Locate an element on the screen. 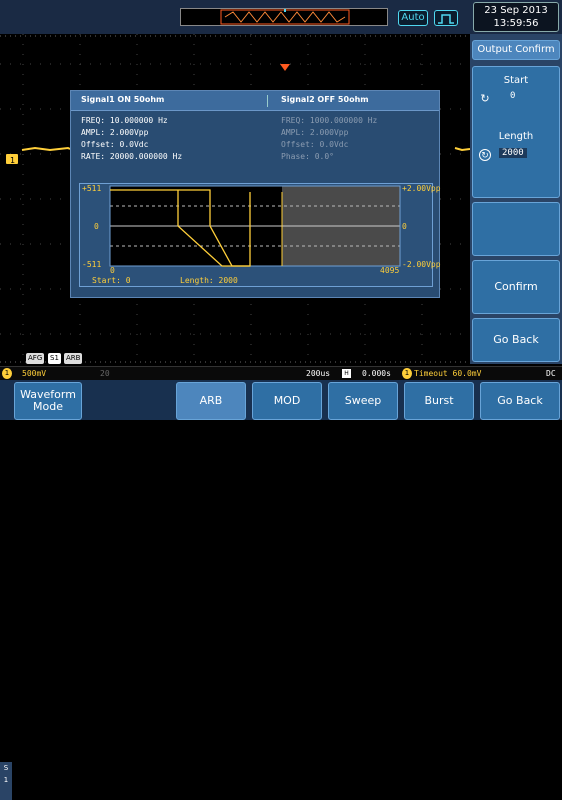  ch1-marker-icon: 1 is located at coordinates (7, 373).